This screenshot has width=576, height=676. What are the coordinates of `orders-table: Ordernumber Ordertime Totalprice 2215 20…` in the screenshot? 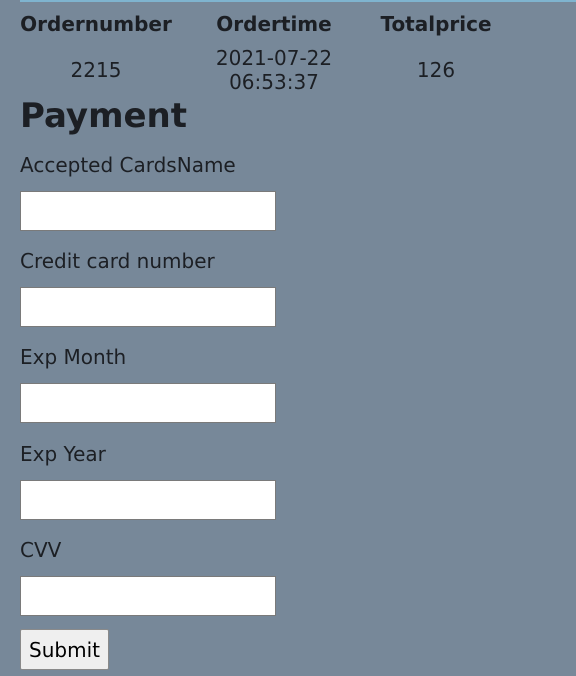 It's located at (258, 48).